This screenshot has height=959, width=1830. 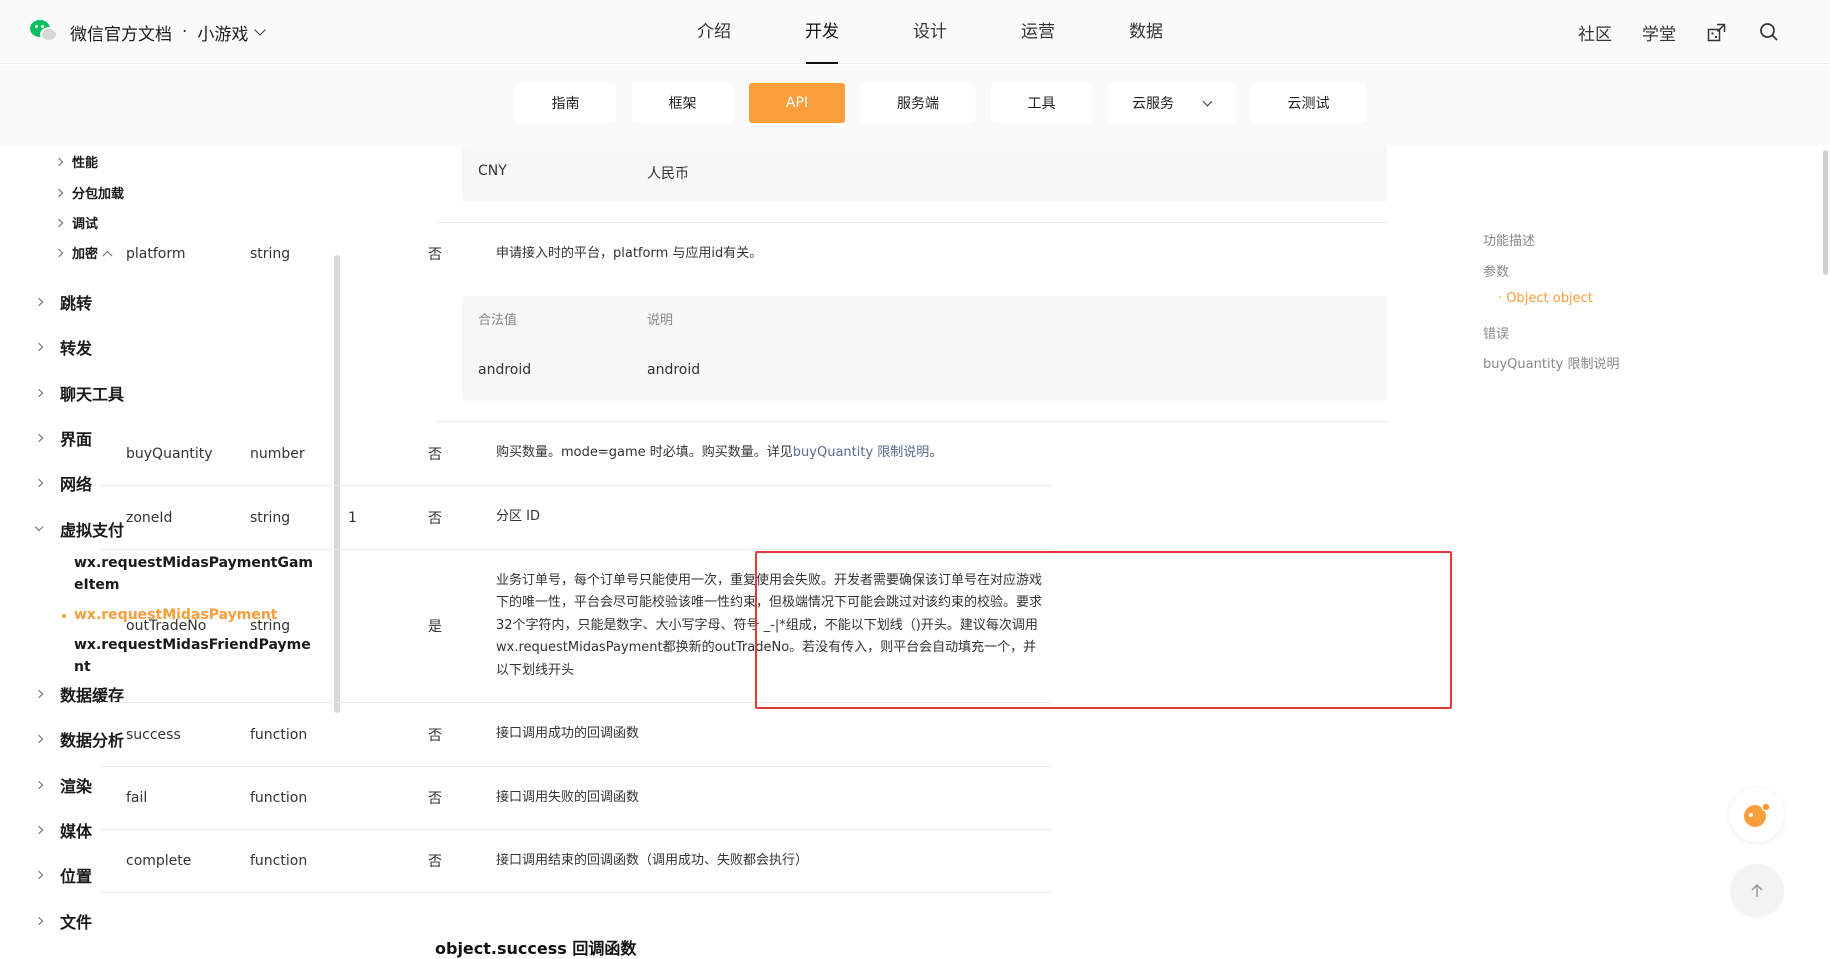 What do you see at coordinates (1545, 298) in the screenshot?
I see `toc-item-active: · Object object` at bounding box center [1545, 298].